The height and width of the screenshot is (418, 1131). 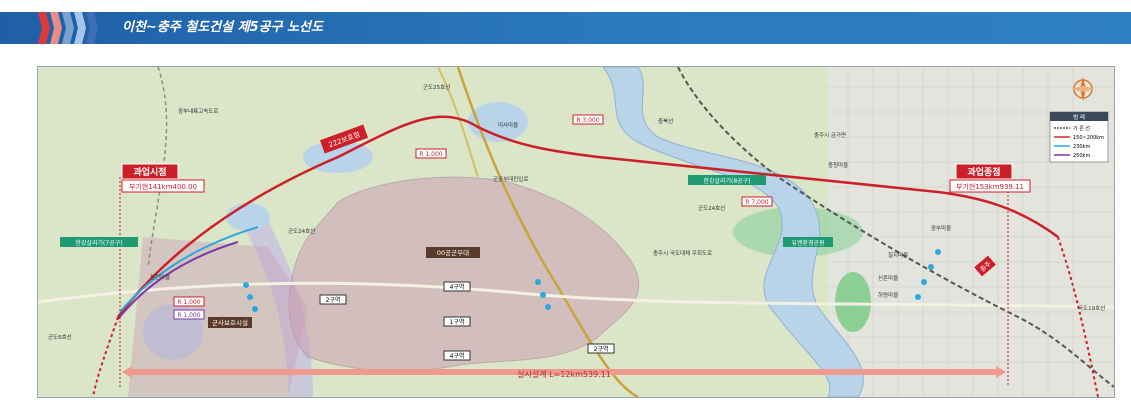 I want to click on svg-text: 1구역, so click(x=457, y=322).